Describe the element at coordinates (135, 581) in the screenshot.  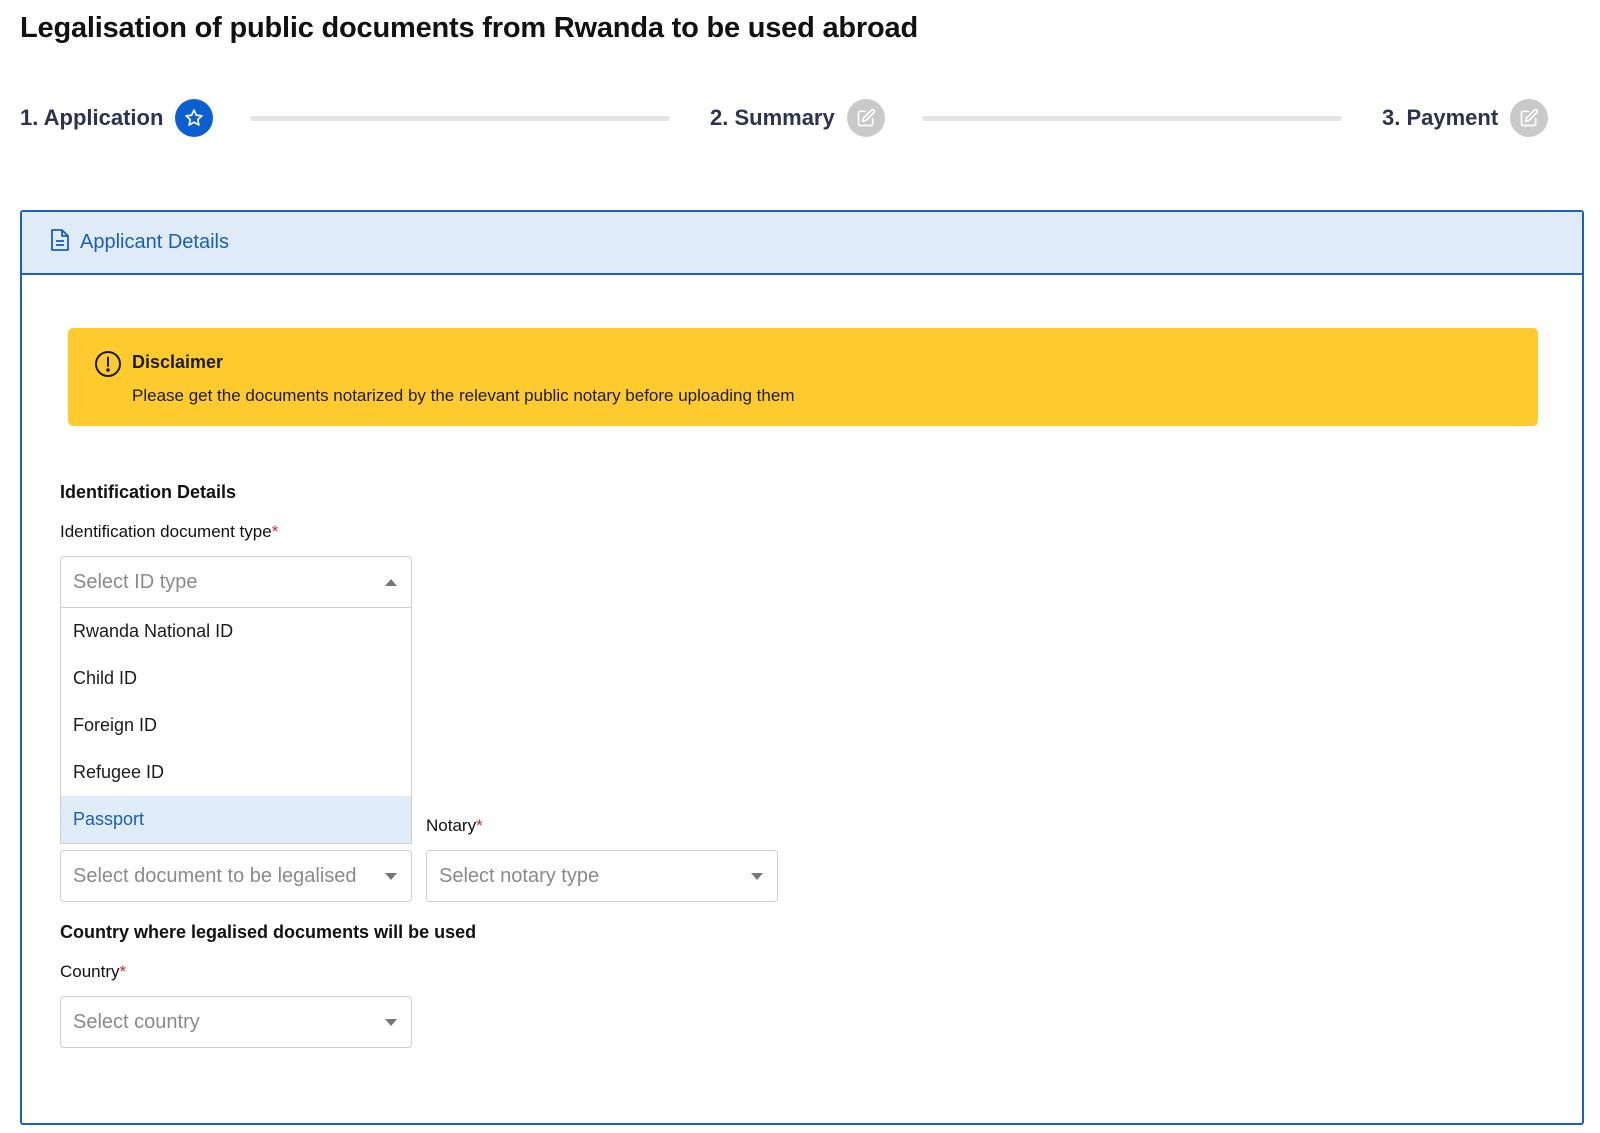
I see `id-type-placeholder: Select ID type` at that location.